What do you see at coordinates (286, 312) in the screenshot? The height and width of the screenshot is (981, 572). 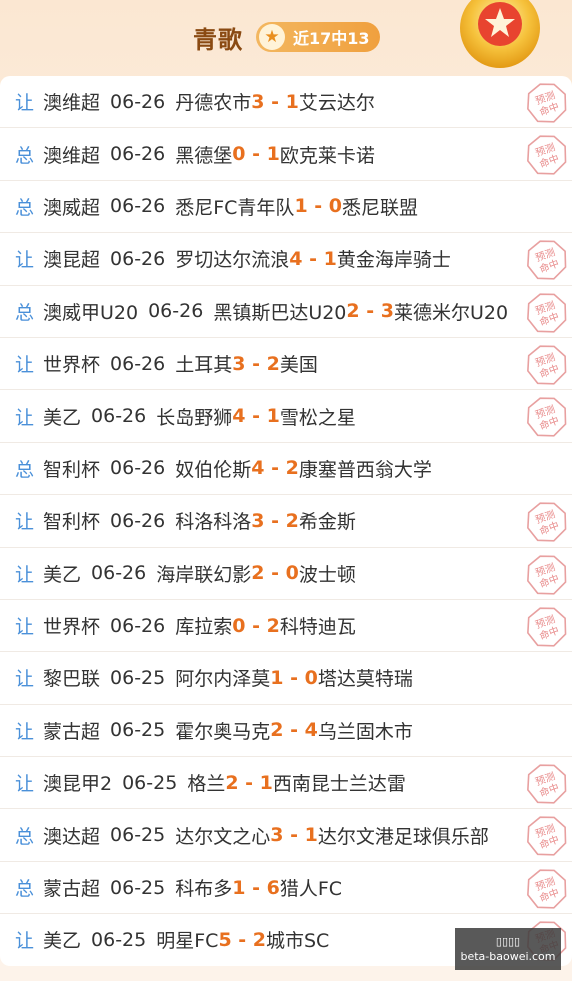 I see `match-row: 总澳威甲U20 06-26 黑镇斯巴达U20 2 - 3 莱德米尔U20 预测 命中` at bounding box center [286, 312].